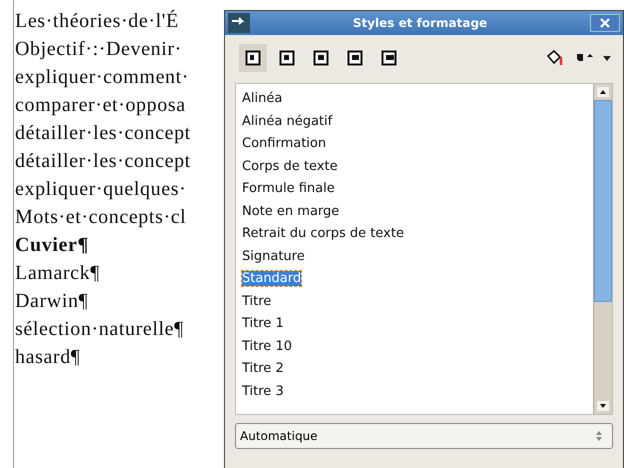 The height and width of the screenshot is (468, 624). Describe the element at coordinates (414, 369) in the screenshot. I see `style-item: Titre 2` at that location.